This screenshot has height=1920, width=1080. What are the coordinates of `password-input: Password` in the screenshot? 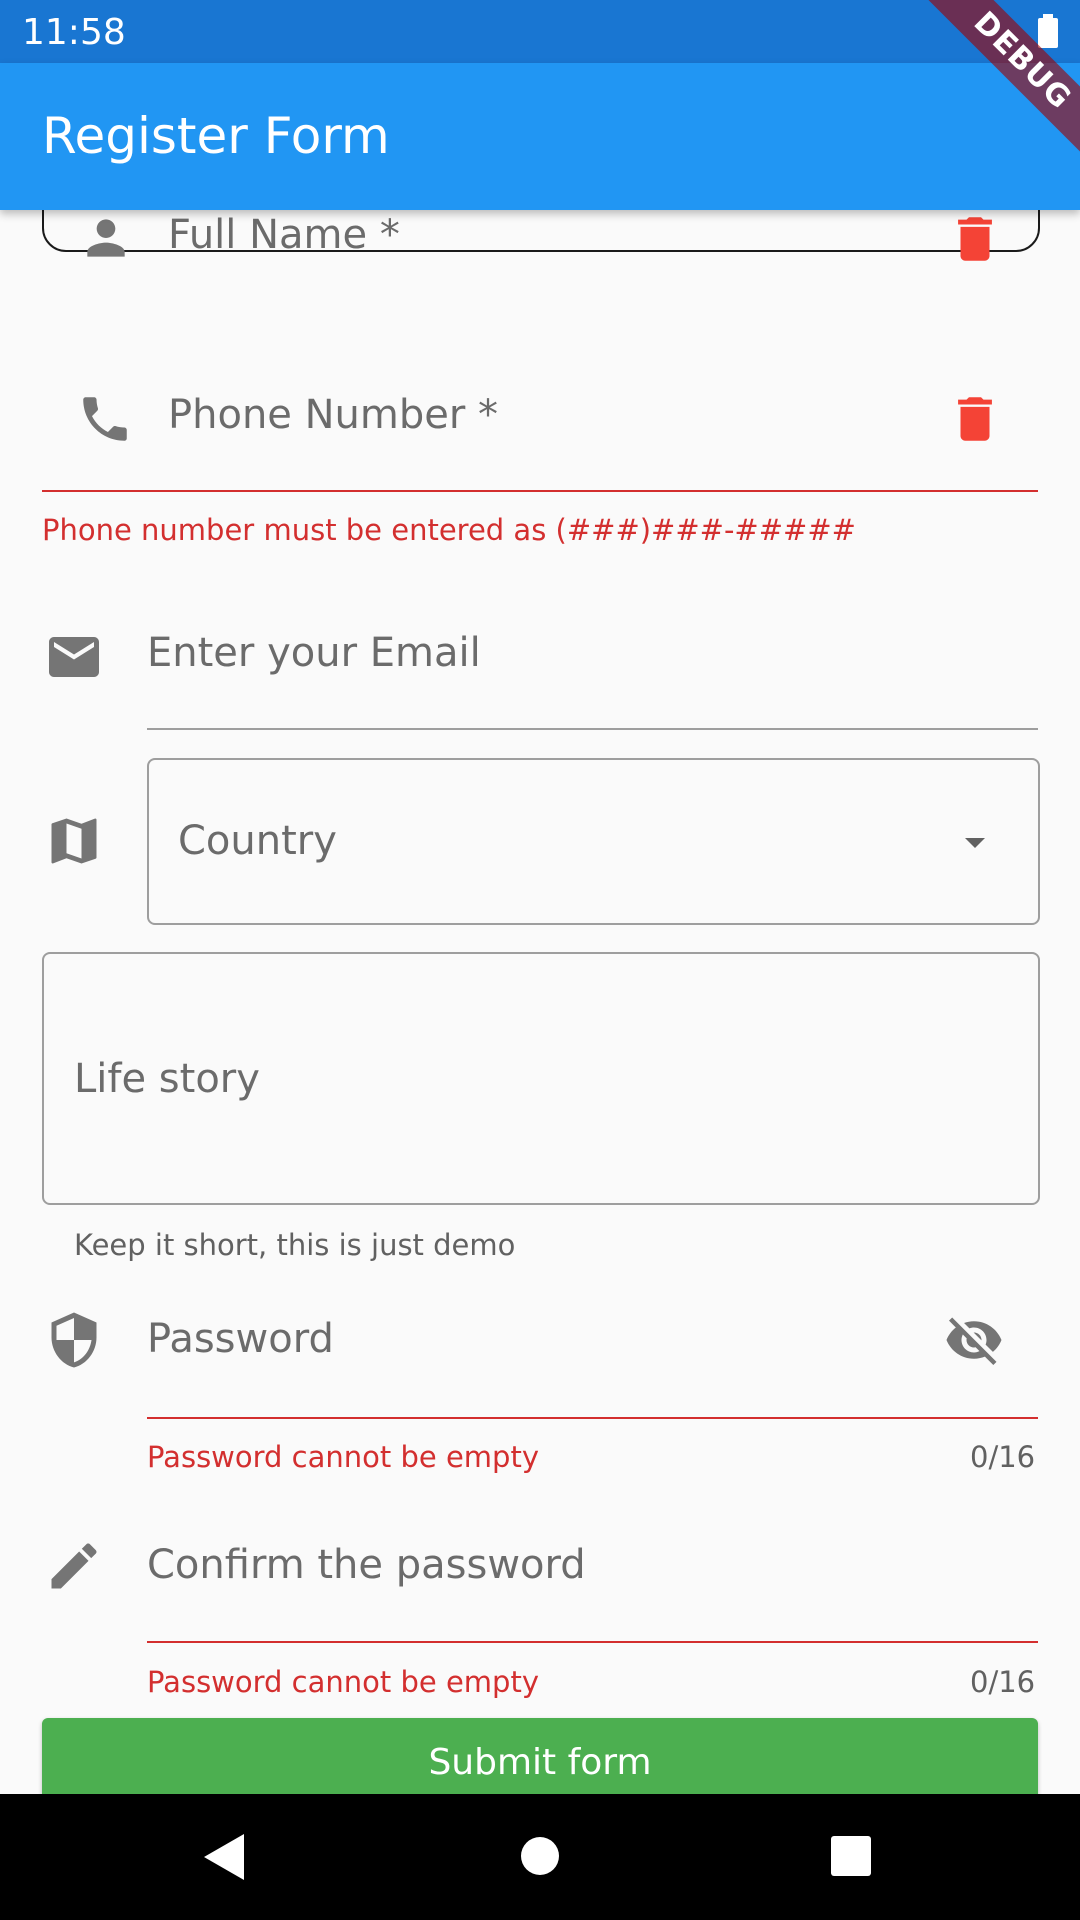 It's located at (240, 1339).